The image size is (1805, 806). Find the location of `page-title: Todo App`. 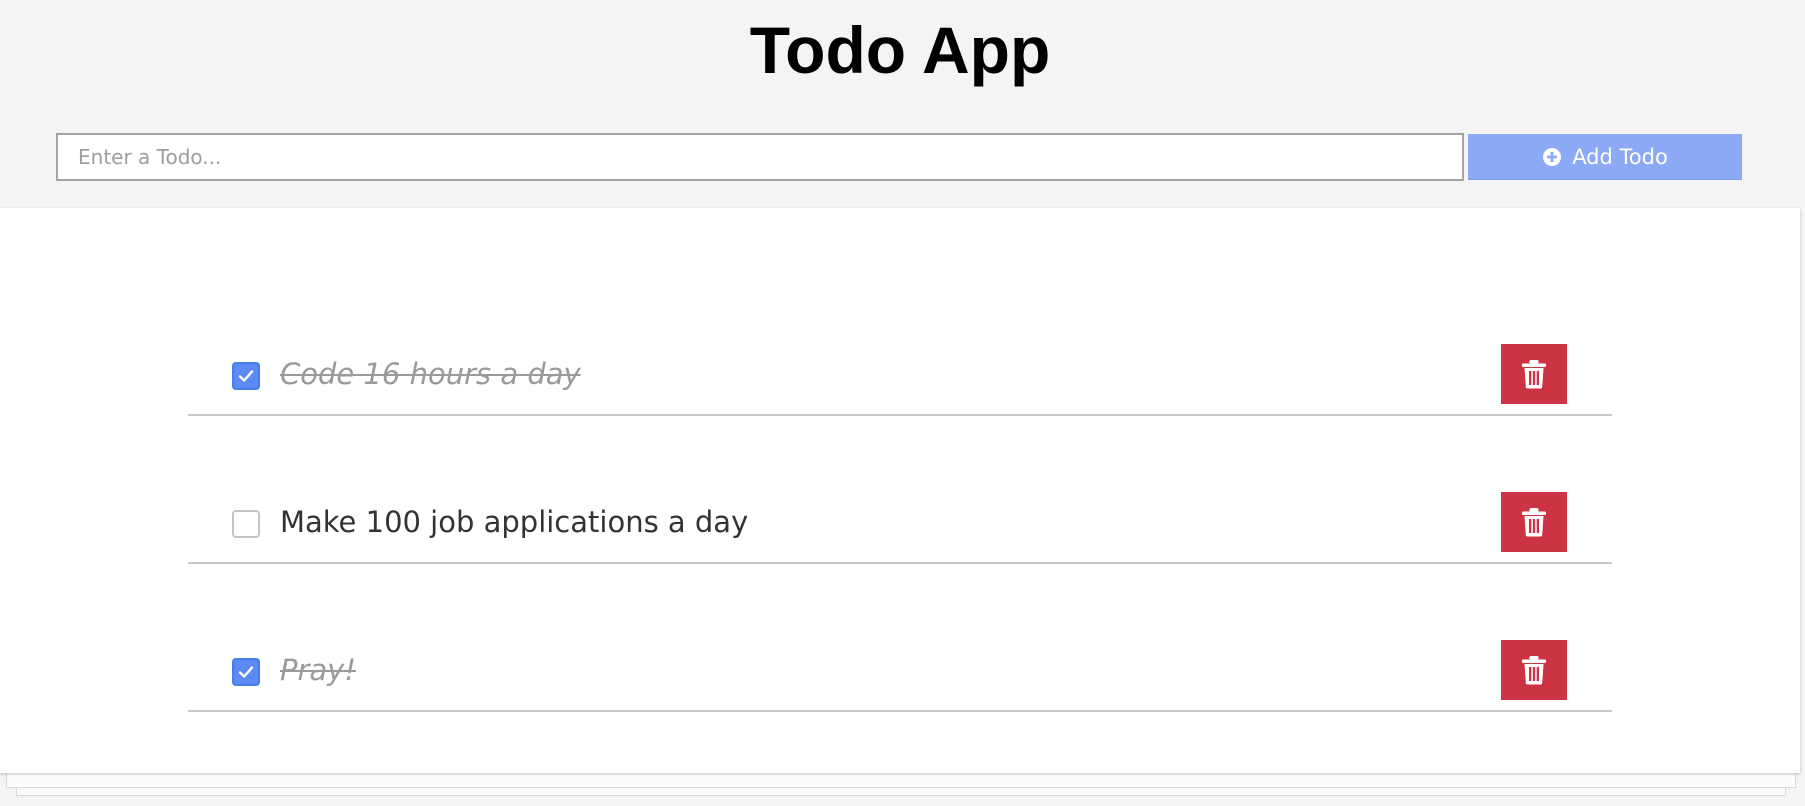

page-title: Todo App is located at coordinates (900, 50).